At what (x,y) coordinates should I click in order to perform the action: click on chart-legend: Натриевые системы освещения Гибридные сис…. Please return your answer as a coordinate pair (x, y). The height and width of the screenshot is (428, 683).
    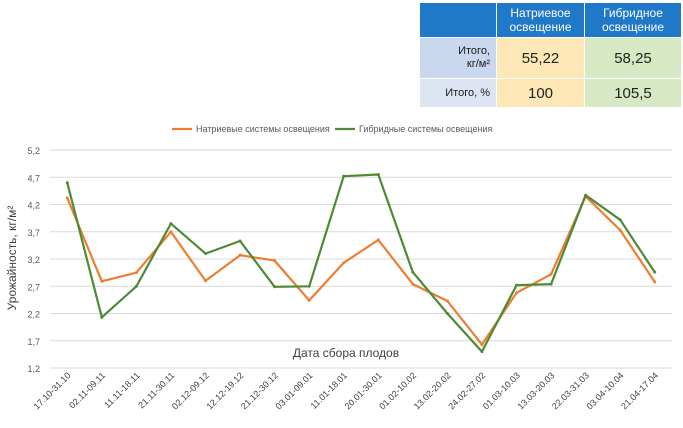
    Looking at the image, I should click on (332, 129).